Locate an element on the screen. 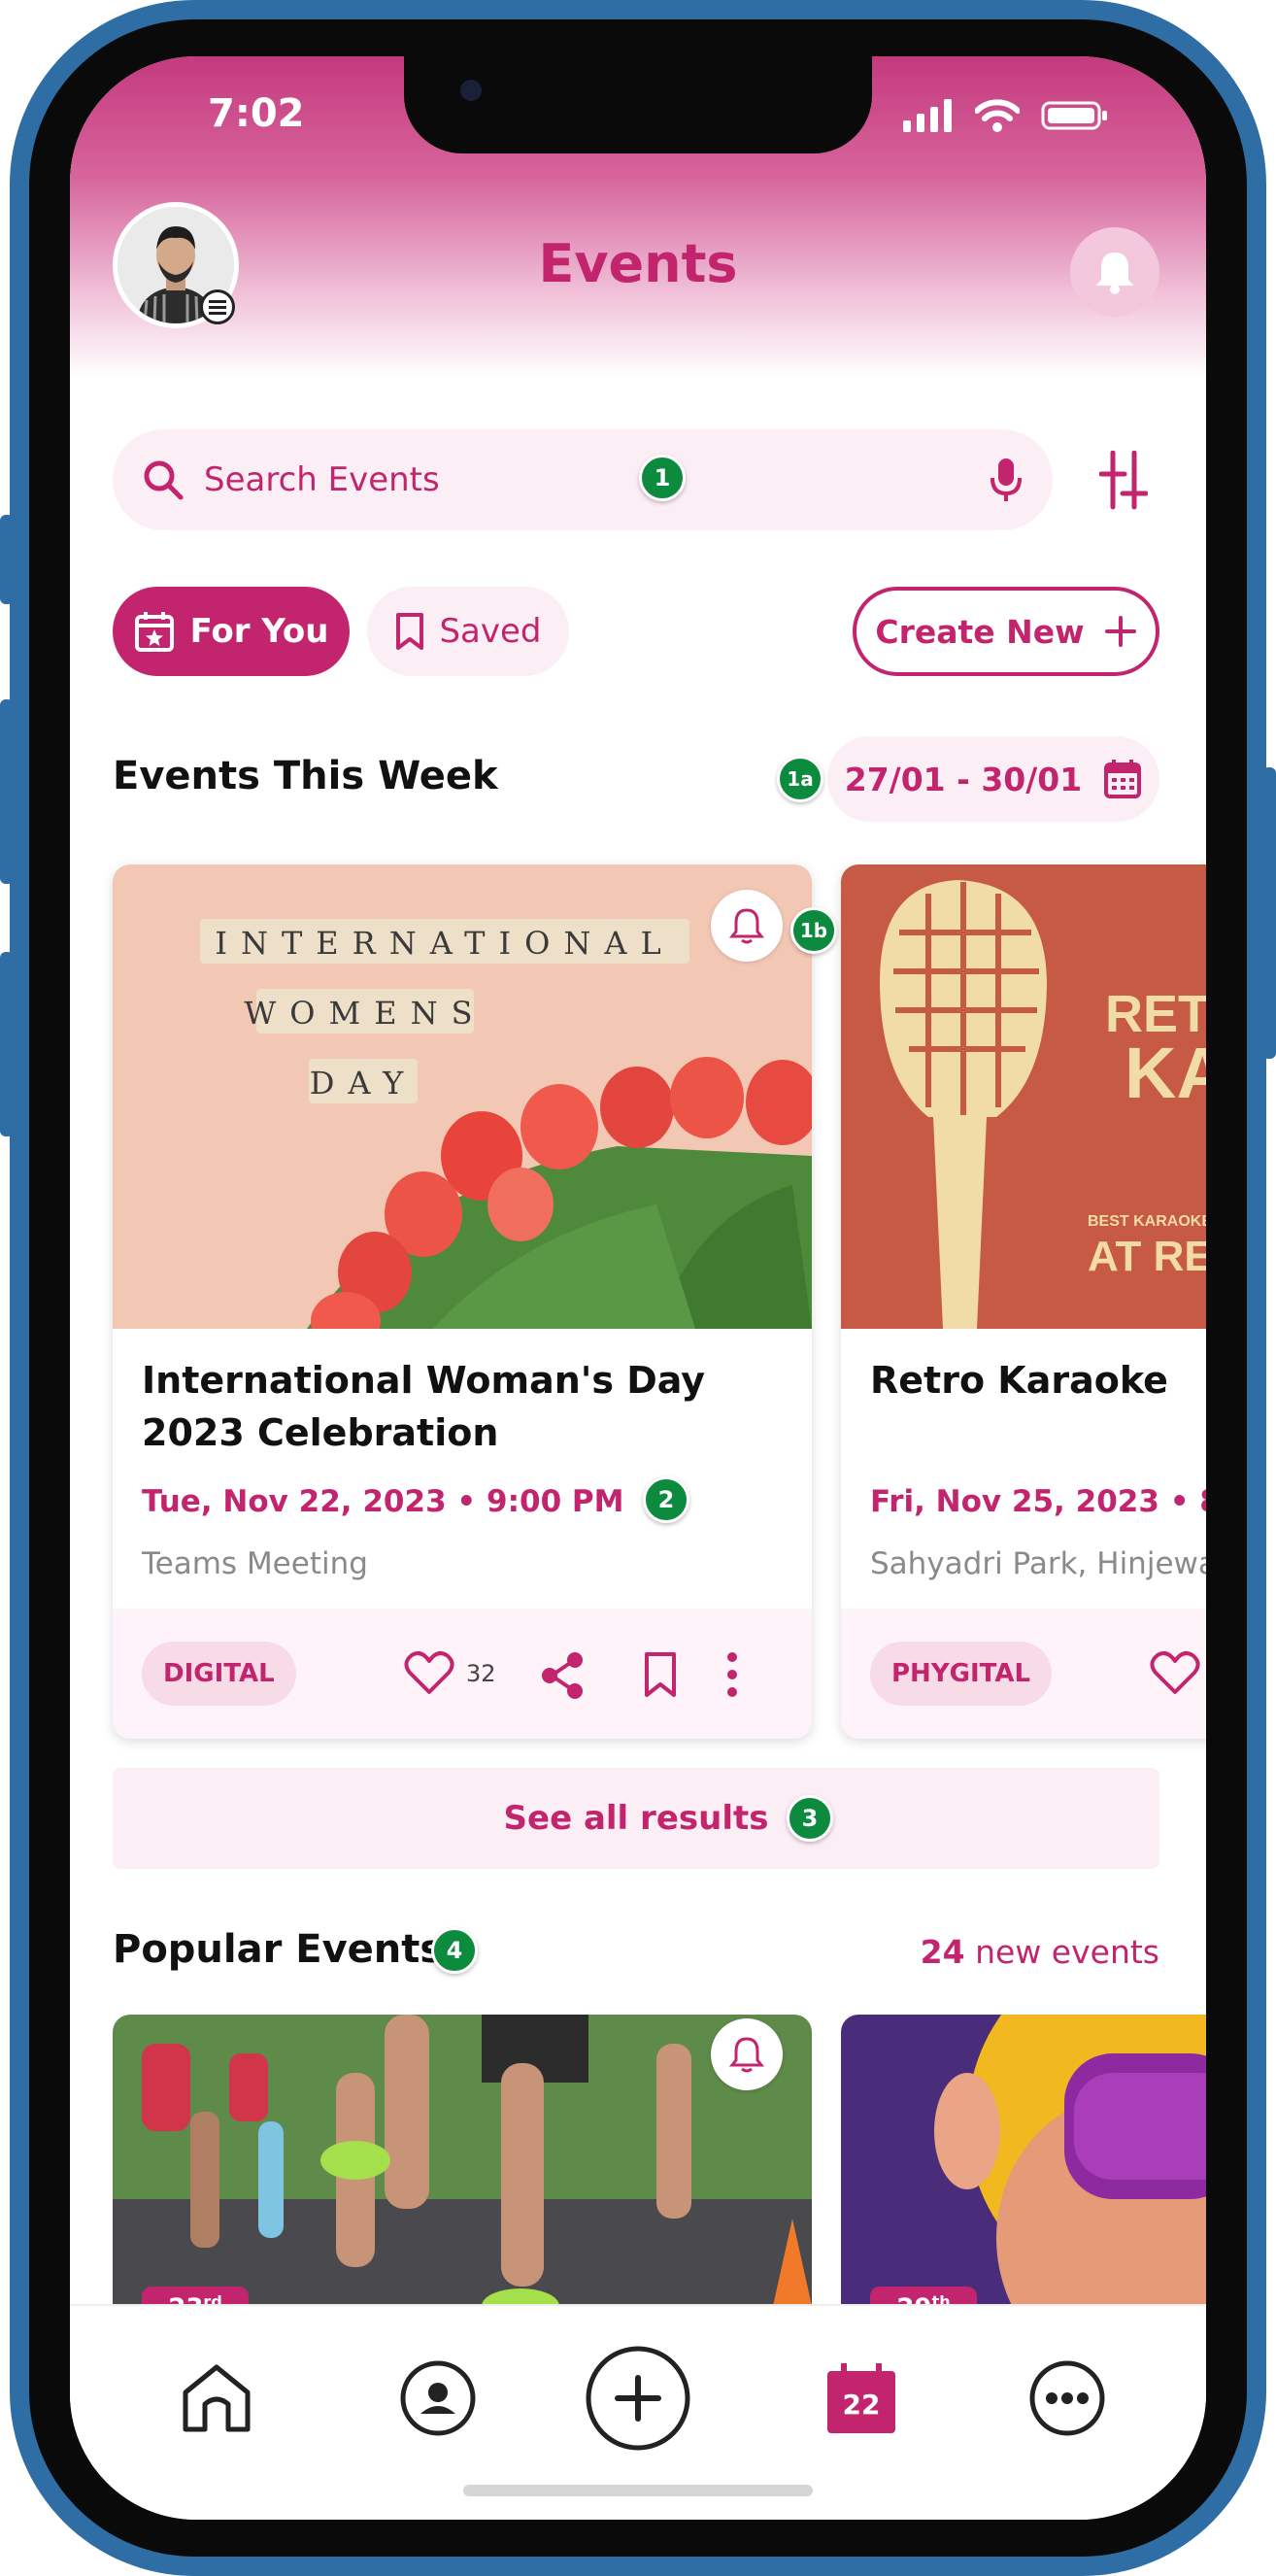  share-button is located at coordinates (562, 1675).